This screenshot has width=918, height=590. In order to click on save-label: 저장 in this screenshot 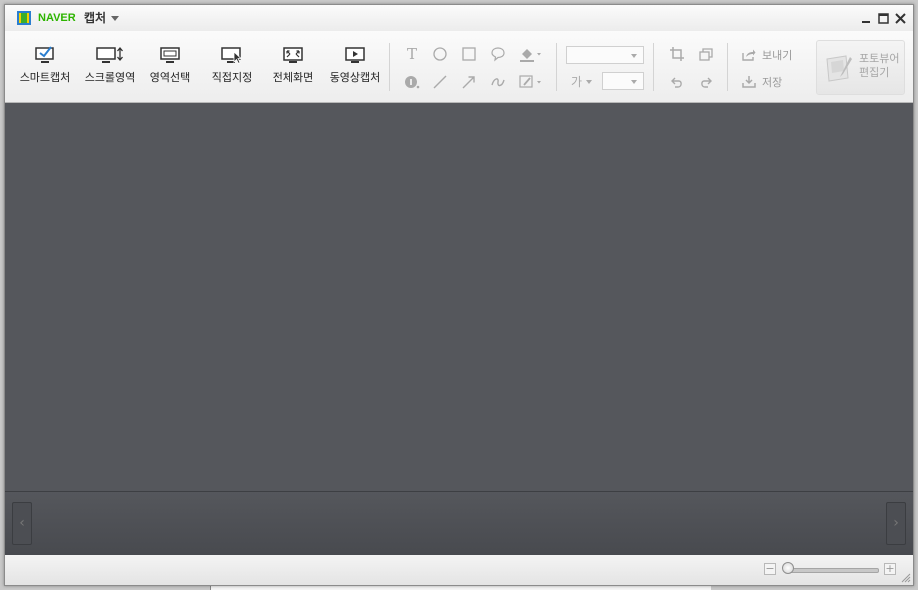, I will do `click(772, 82)`.